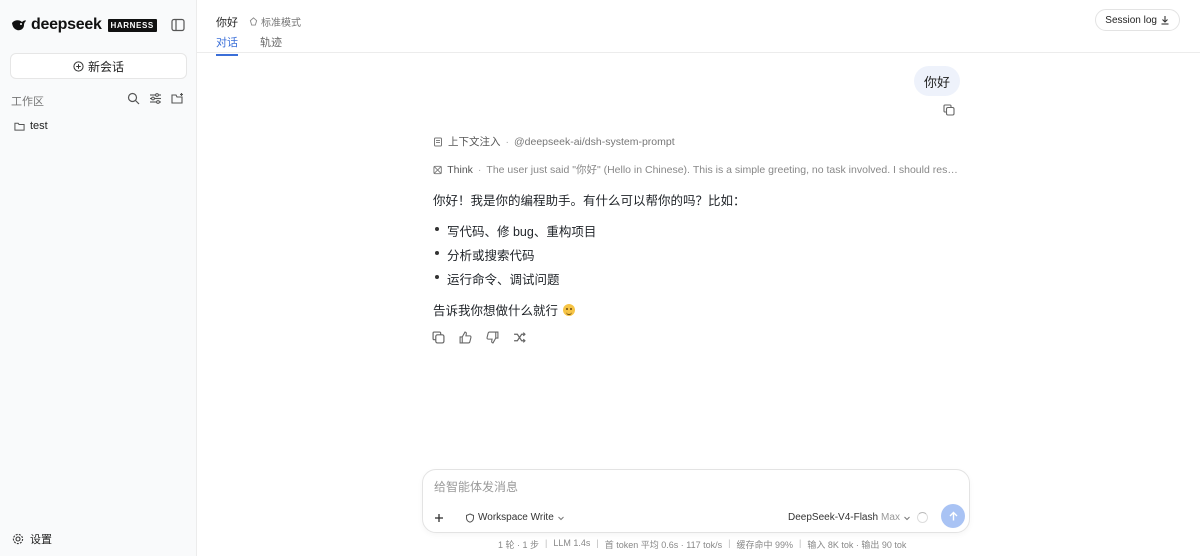 The image size is (1200, 556). I want to click on smile-emoji-icon, so click(569, 309).